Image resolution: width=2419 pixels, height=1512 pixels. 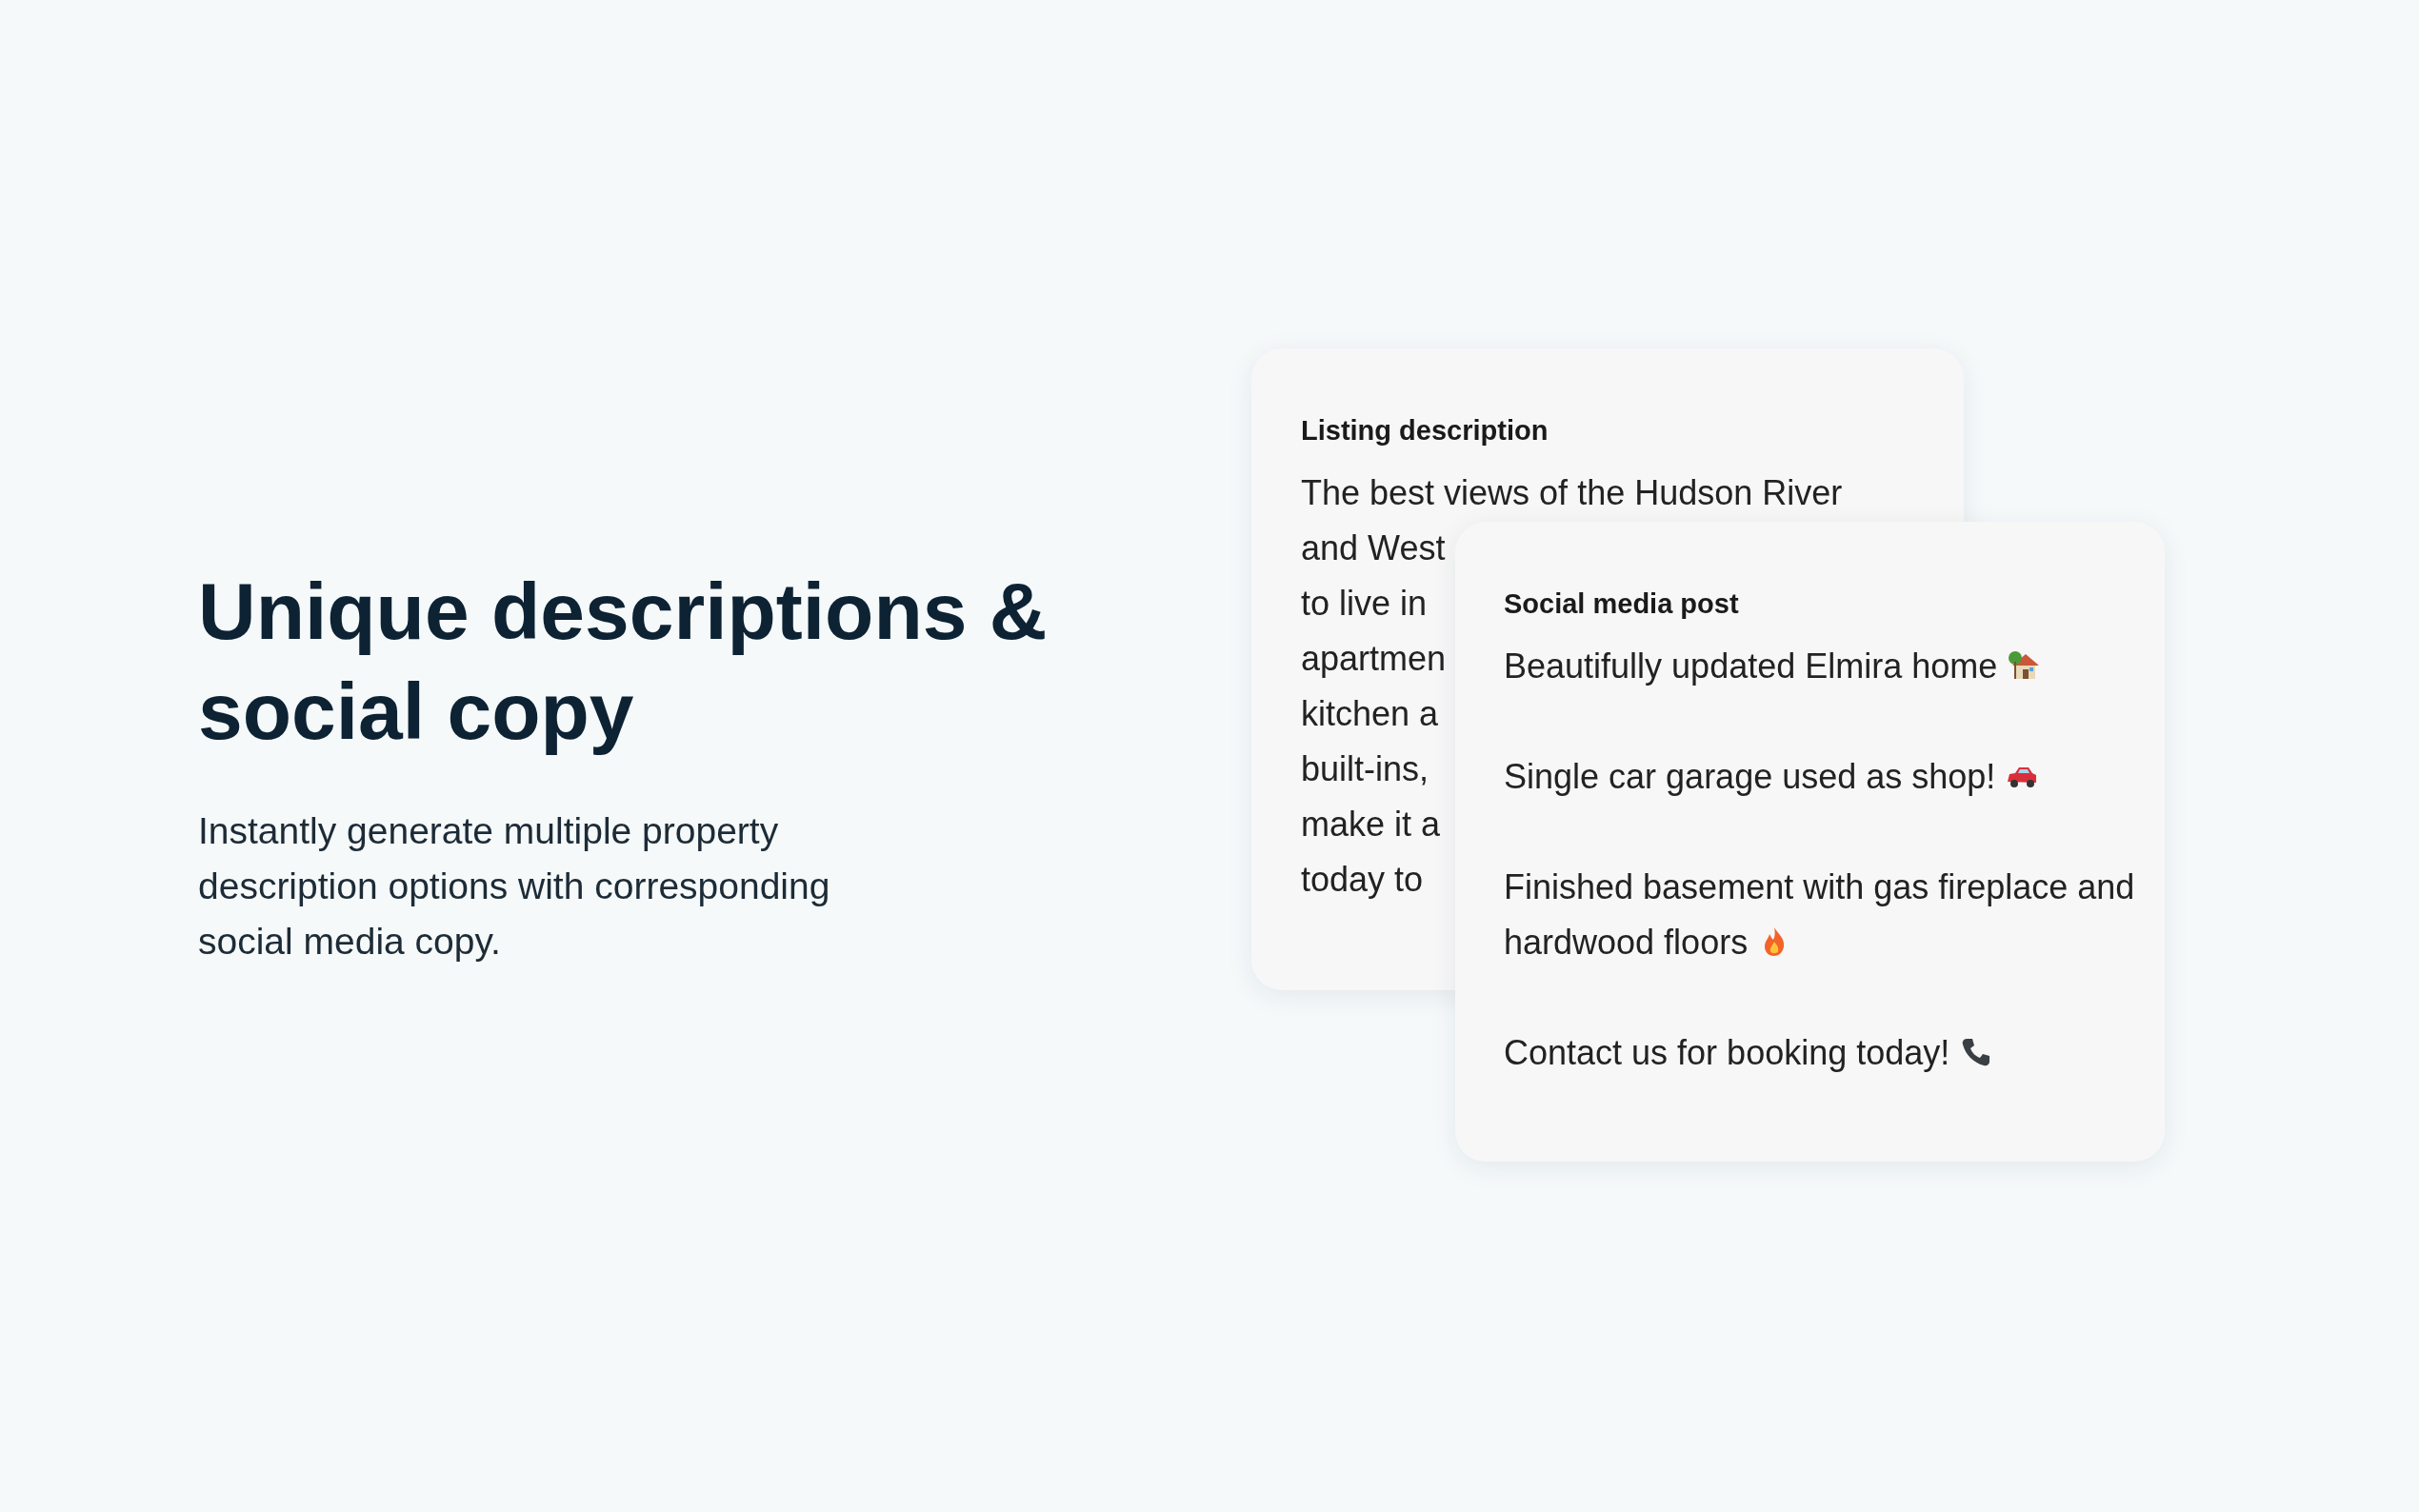 What do you see at coordinates (1820, 666) in the screenshot?
I see `post-text: Beautifully updated Elmira home` at bounding box center [1820, 666].